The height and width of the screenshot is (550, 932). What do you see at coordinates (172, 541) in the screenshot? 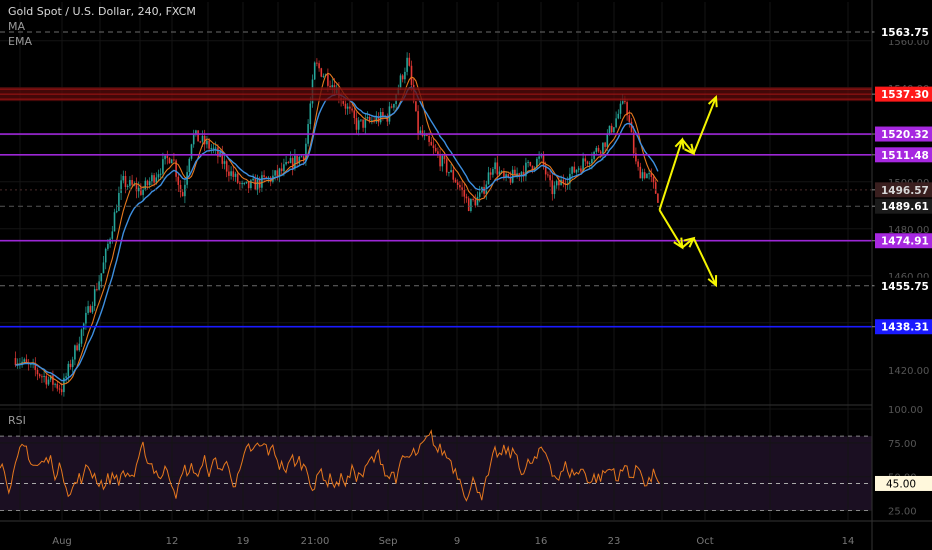
I see `x-tick-label: 12` at bounding box center [172, 541].